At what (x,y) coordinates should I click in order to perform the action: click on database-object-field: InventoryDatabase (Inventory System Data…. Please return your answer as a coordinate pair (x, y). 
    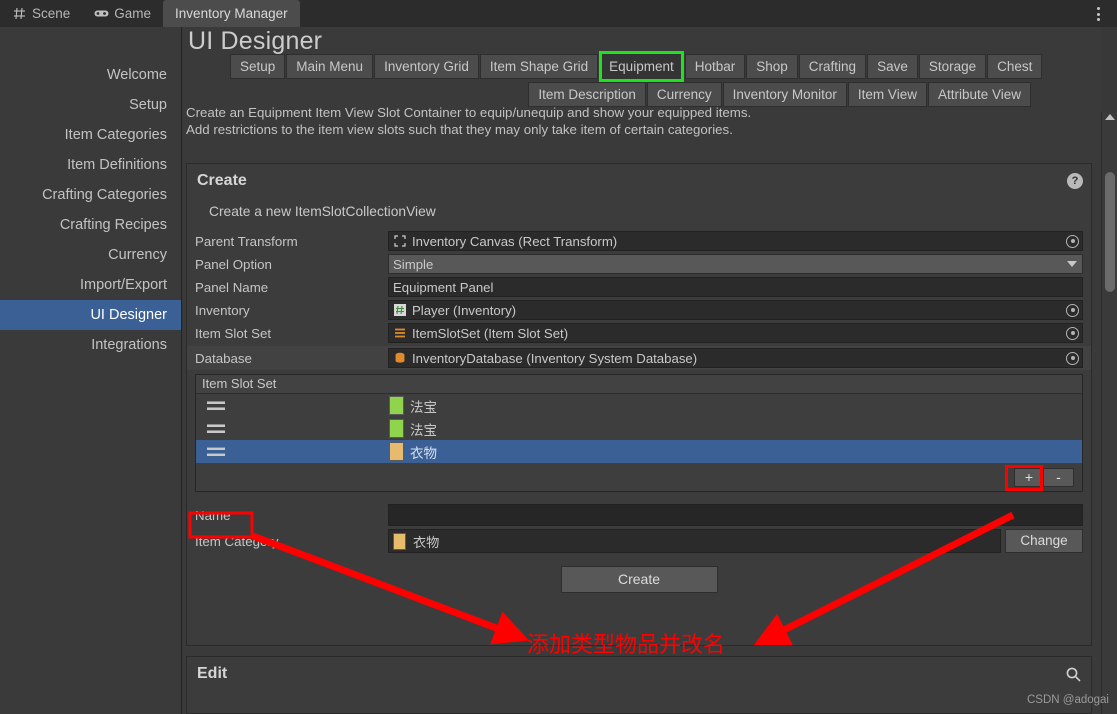
    Looking at the image, I should click on (735, 358).